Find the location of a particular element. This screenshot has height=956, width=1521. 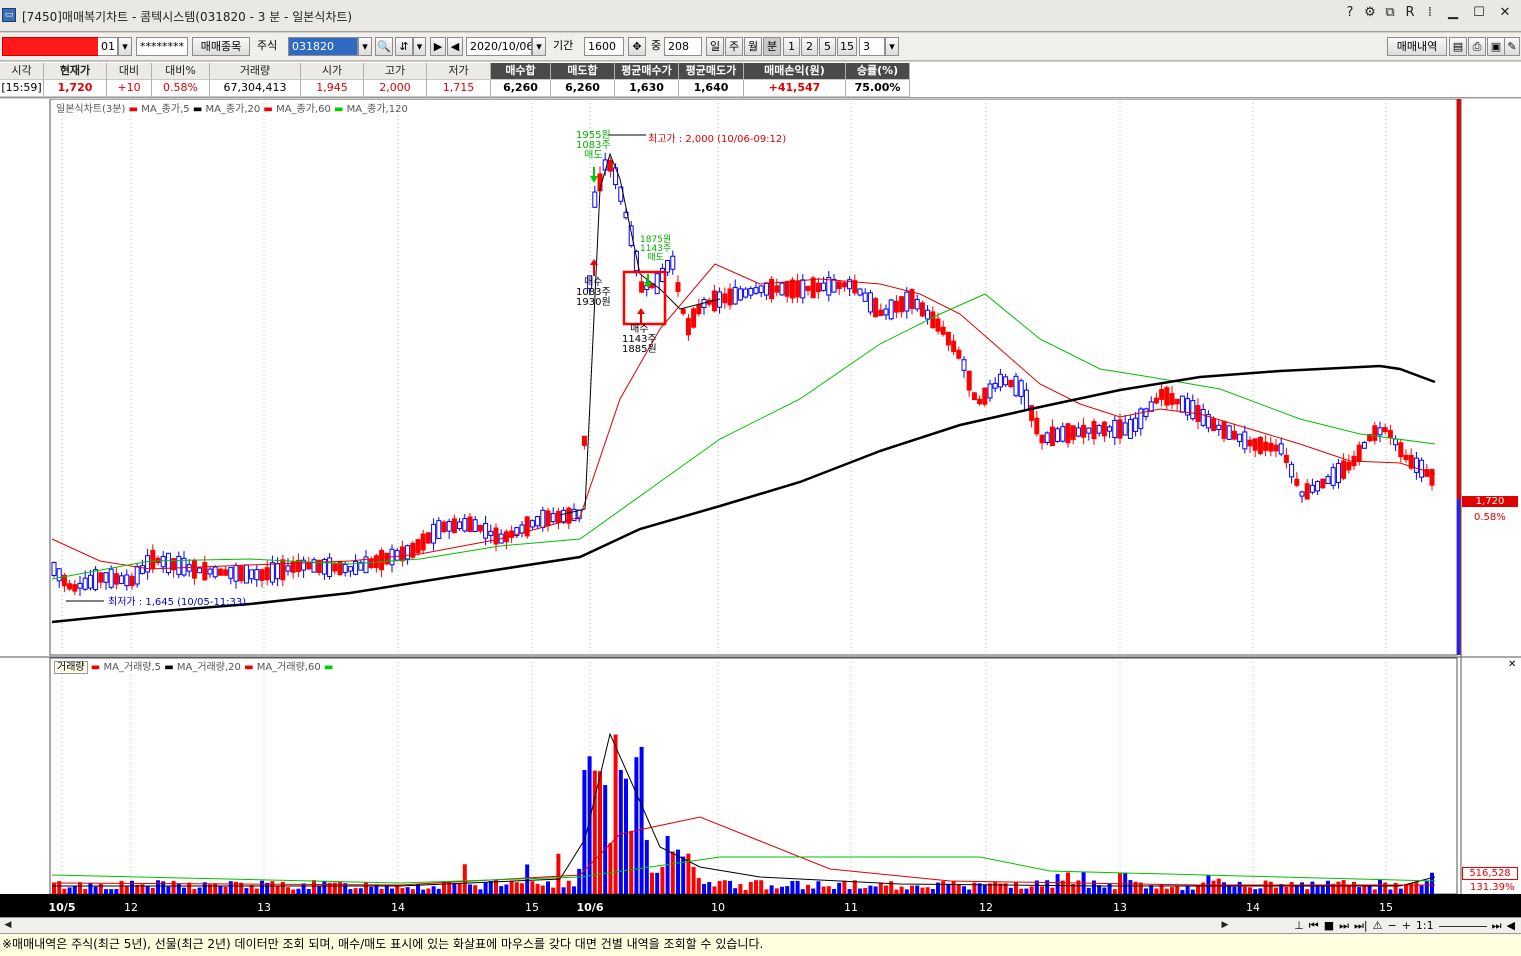

close-pane-icon: ✕ is located at coordinates (1512, 664).